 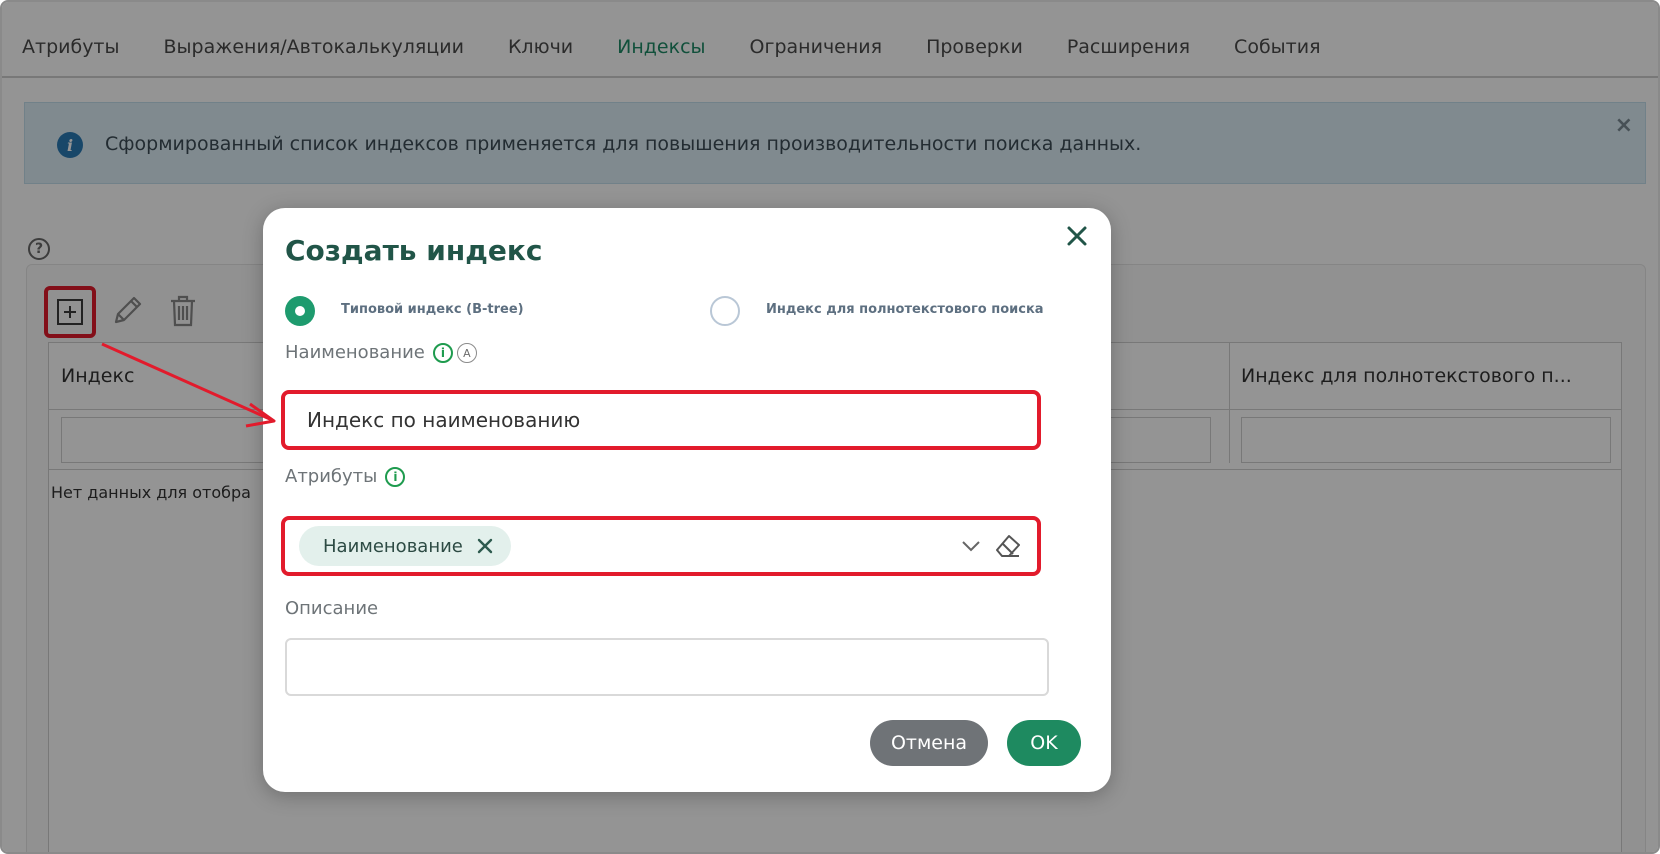 What do you see at coordinates (485, 546) in the screenshot?
I see `remove-chip-icon` at bounding box center [485, 546].